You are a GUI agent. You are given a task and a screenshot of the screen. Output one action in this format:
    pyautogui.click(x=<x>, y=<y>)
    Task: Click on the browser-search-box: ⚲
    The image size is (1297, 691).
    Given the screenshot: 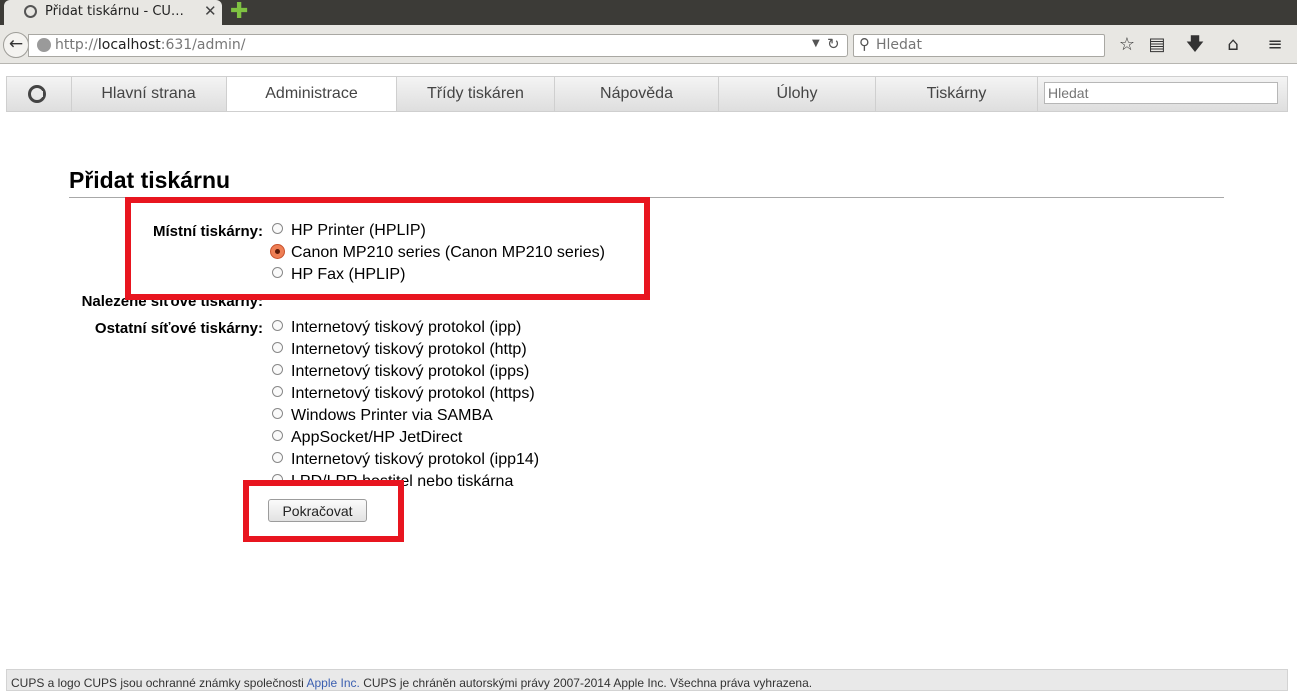 What is the action you would take?
    pyautogui.click(x=979, y=45)
    